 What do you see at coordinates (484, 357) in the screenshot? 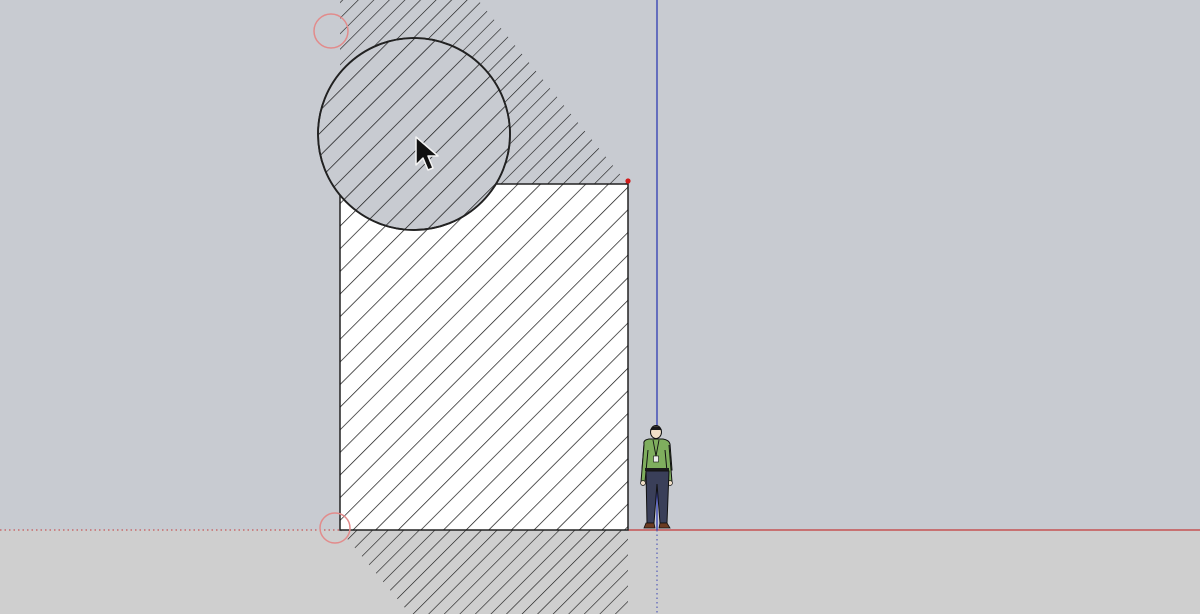
I see `rectangle-face-hatch` at bounding box center [484, 357].